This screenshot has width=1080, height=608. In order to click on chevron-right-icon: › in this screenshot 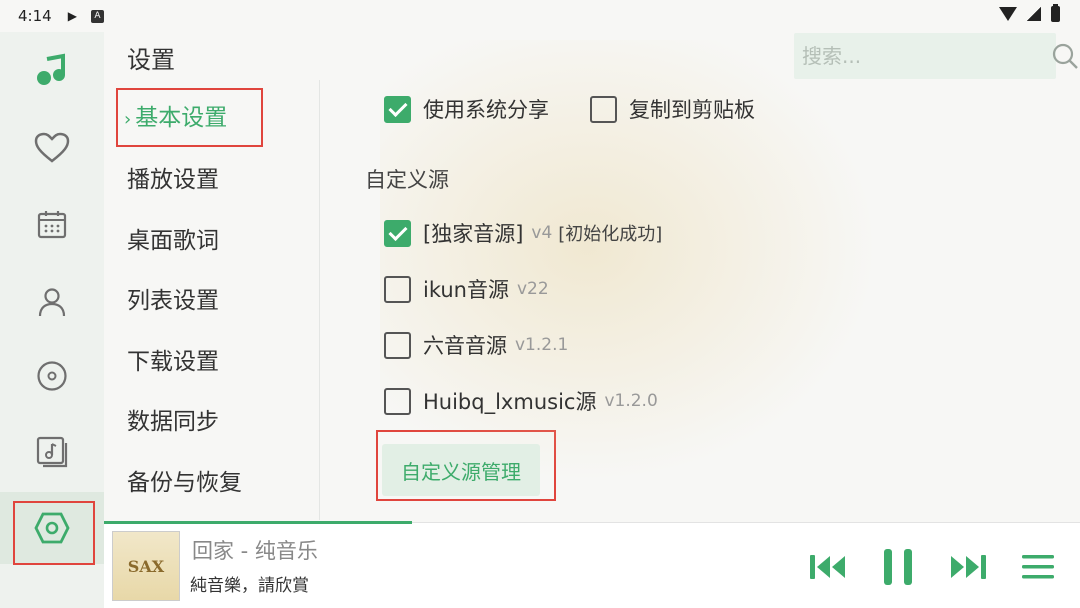, I will do `click(128, 119)`.